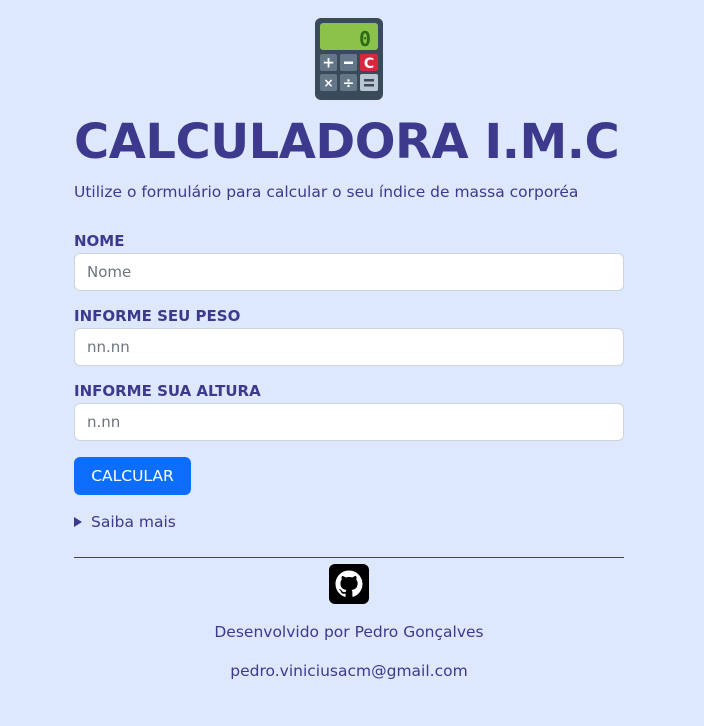  What do you see at coordinates (349, 557) in the screenshot?
I see `footer-divider` at bounding box center [349, 557].